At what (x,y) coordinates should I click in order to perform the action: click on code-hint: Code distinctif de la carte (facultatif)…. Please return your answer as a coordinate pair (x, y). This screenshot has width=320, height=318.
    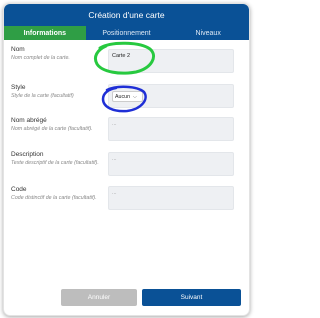
    Looking at the image, I should click on (54, 198).